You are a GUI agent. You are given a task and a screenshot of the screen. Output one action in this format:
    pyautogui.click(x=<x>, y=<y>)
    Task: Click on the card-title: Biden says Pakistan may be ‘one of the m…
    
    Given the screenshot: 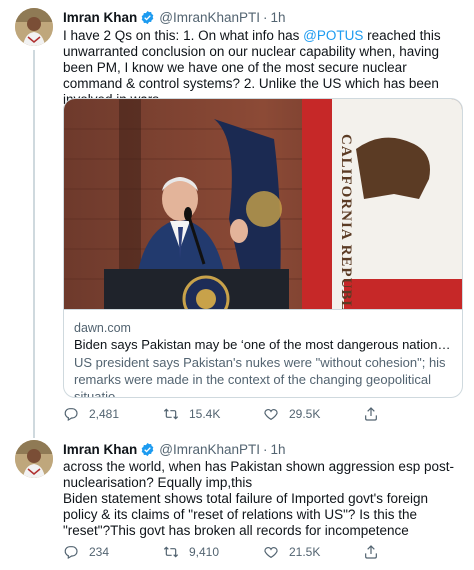 What is the action you would take?
    pyautogui.click(x=263, y=344)
    